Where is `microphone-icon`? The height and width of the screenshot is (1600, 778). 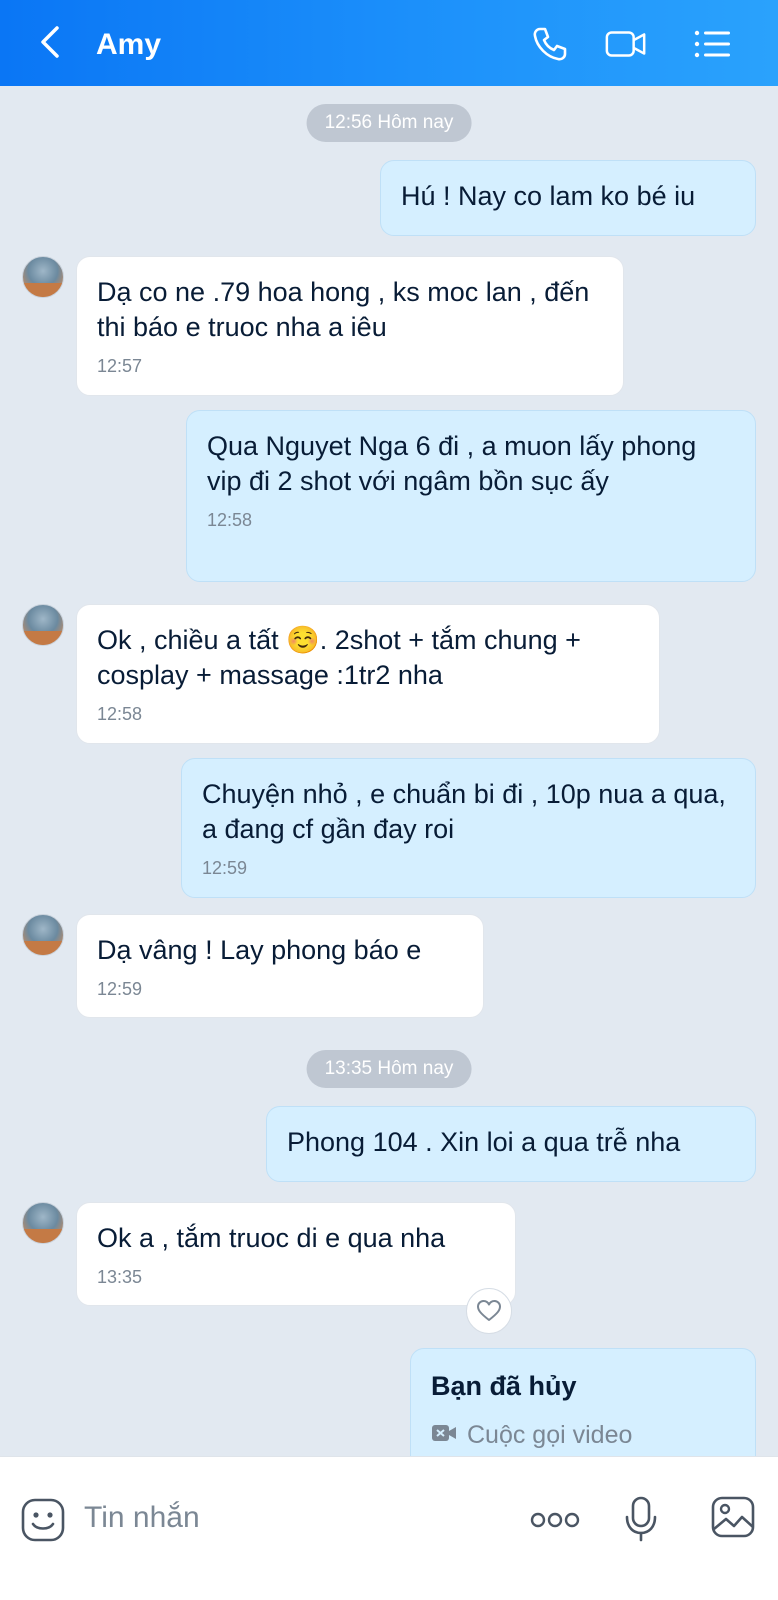 microphone-icon is located at coordinates (641, 1521).